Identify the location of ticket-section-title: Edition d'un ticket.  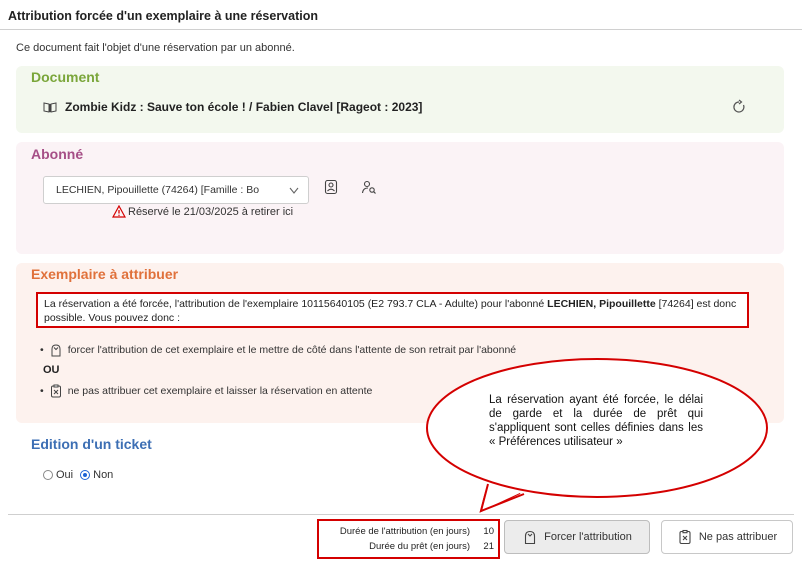
(91, 444).